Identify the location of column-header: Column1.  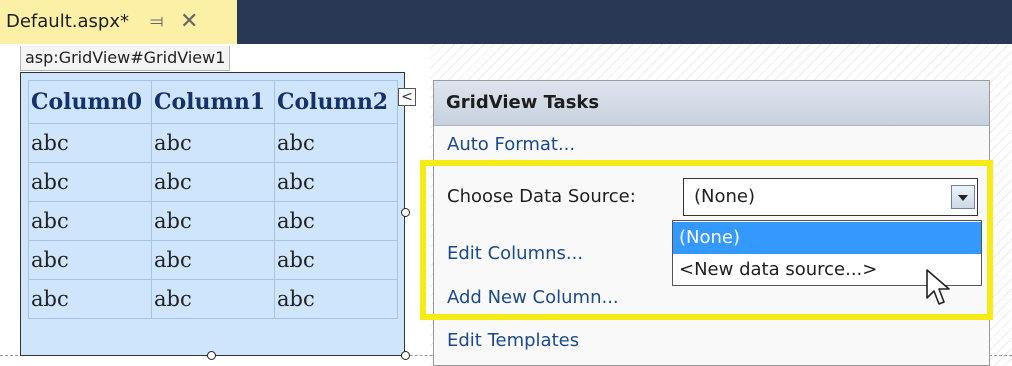
(213, 102).